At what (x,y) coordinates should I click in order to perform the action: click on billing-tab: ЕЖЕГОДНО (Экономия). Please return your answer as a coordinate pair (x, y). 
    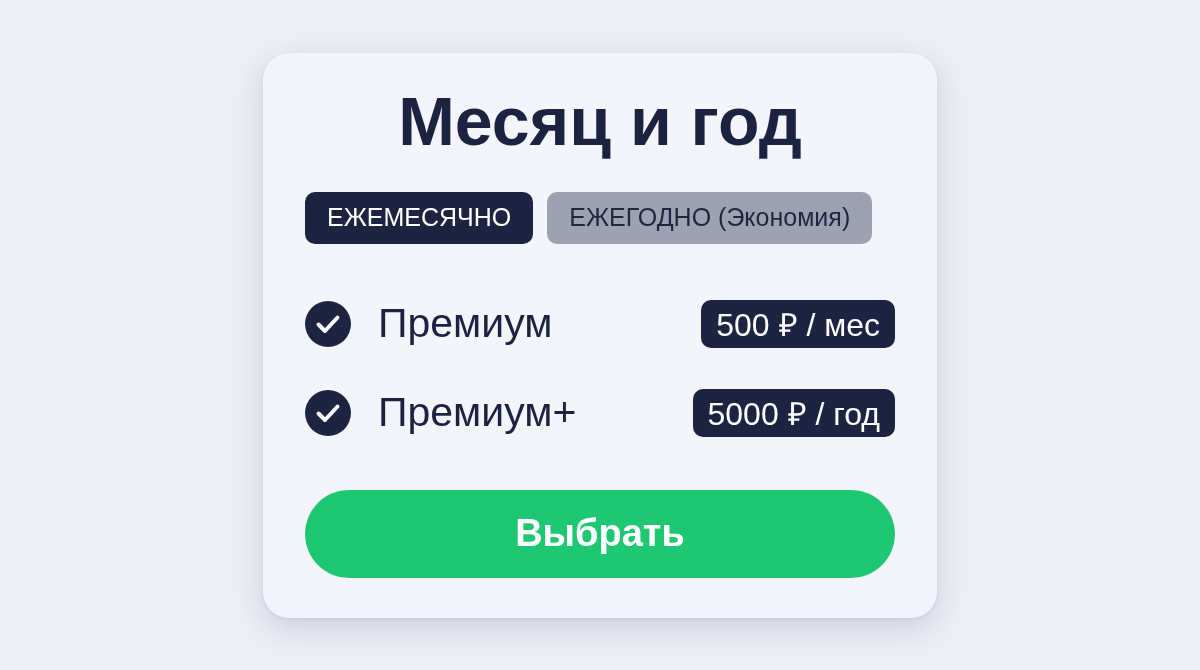
    Looking at the image, I should click on (710, 217).